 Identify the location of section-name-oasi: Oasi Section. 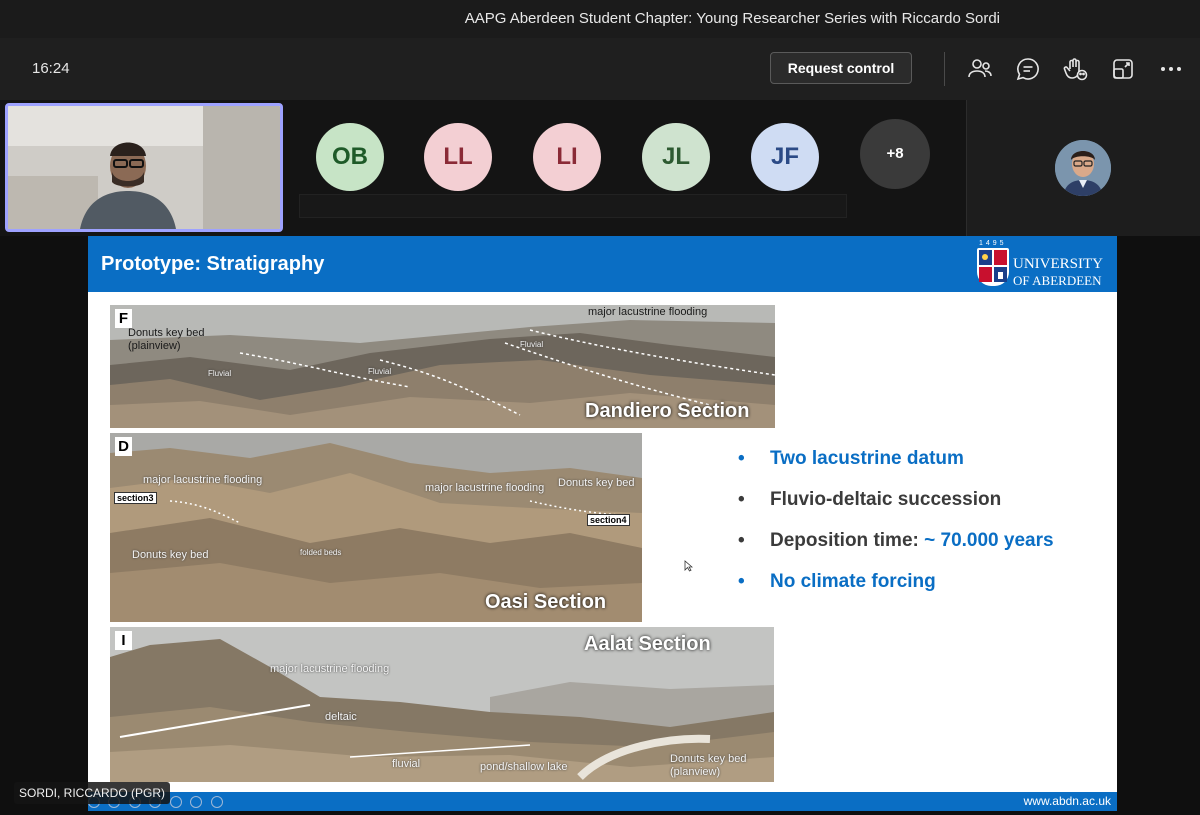
(546, 602).